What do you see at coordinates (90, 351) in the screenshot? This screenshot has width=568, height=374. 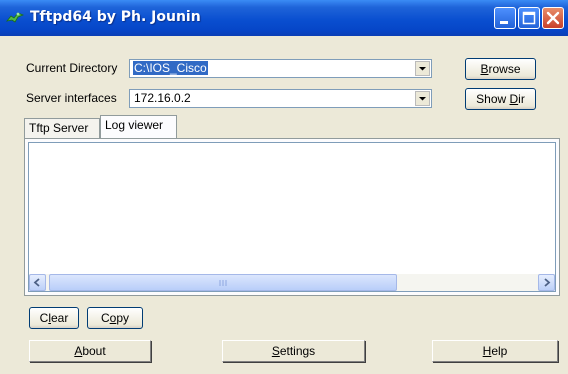 I see `about-button: About` at bounding box center [90, 351].